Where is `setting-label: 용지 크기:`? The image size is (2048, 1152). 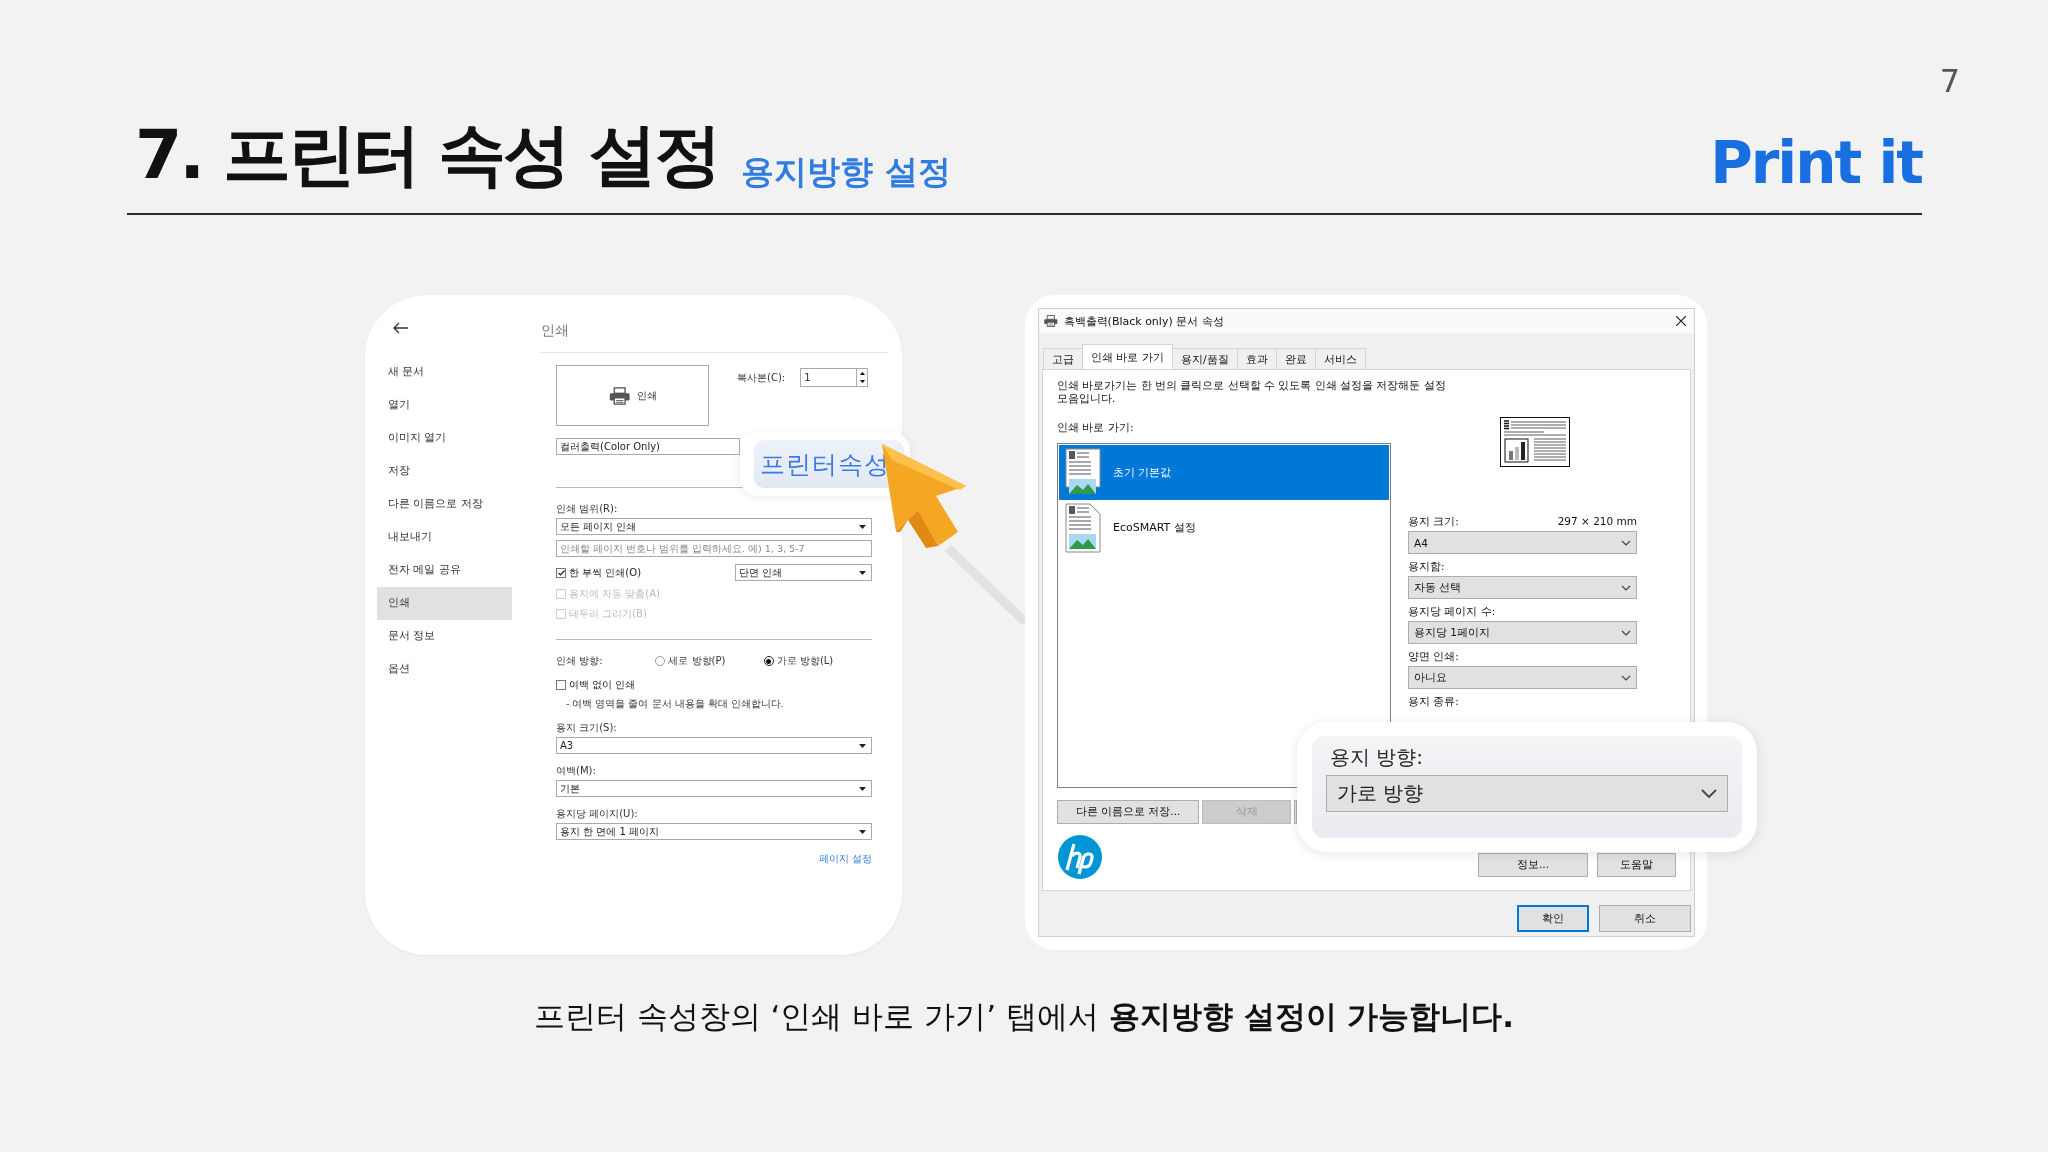
setting-label: 용지 크기: is located at coordinates (1433, 522).